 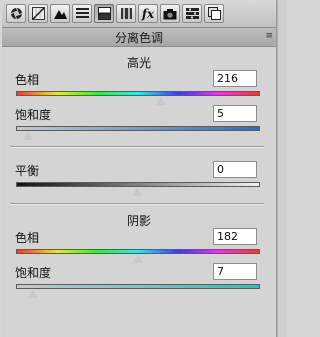 I want to click on panel-header: 分离色调 ≡, so click(x=139, y=37).